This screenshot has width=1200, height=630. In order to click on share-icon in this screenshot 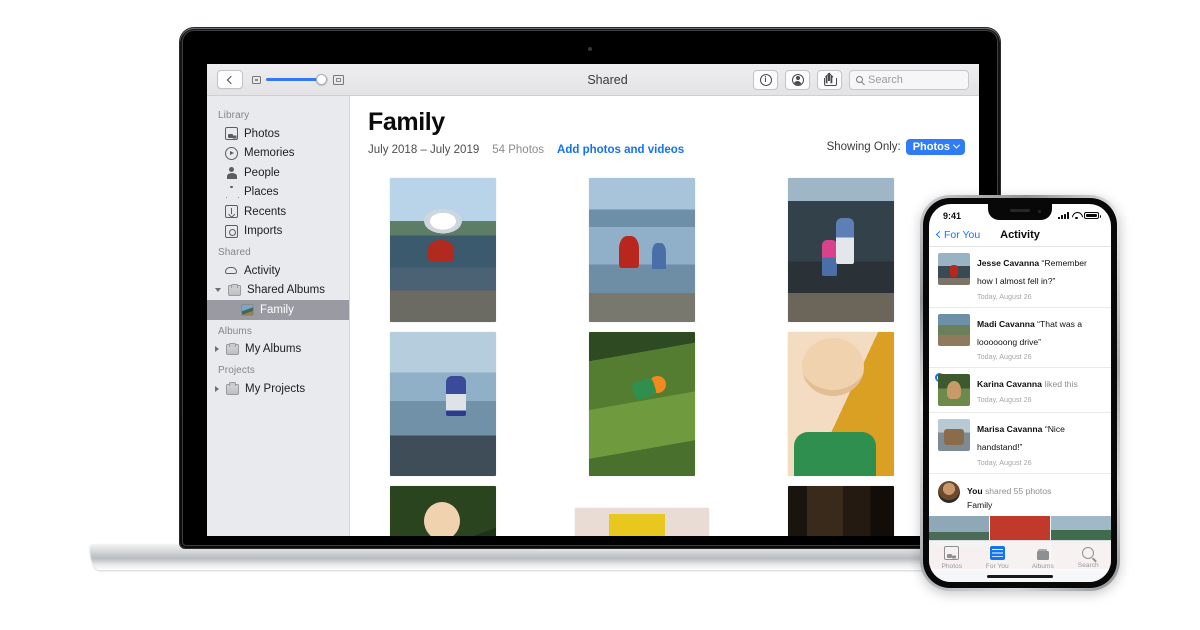, I will do `click(830, 79)`.